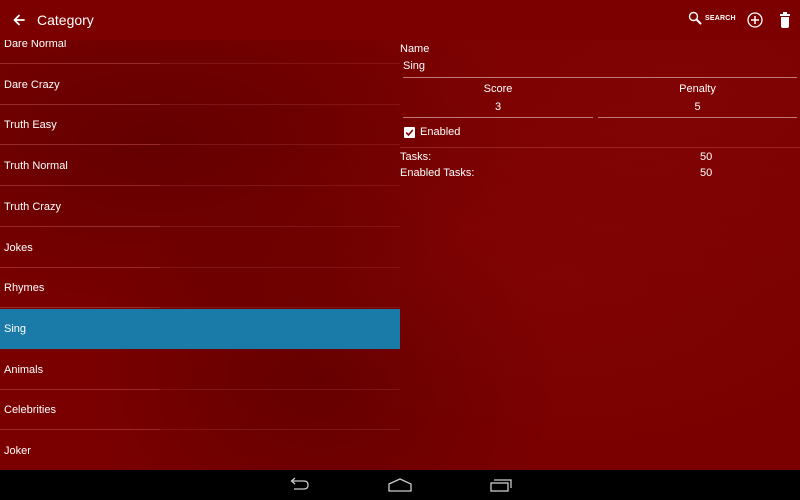  Describe the element at coordinates (200, 288) in the screenshot. I see `category-list-item: Rhymes` at that location.